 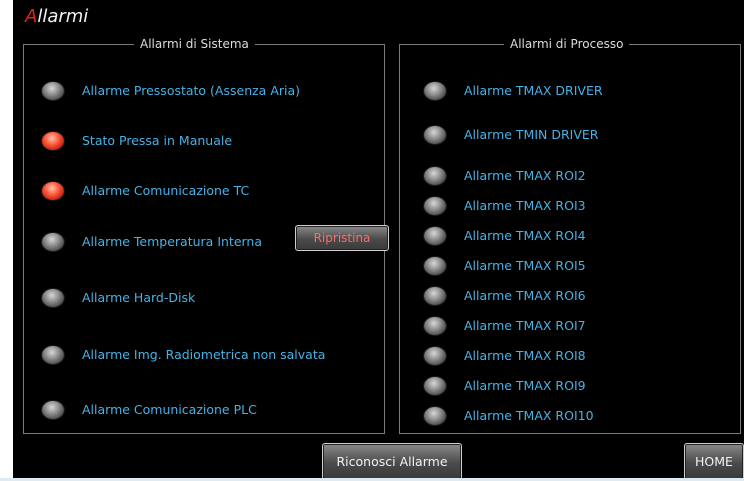 I want to click on page-title: Allarmi, so click(x=56, y=16).